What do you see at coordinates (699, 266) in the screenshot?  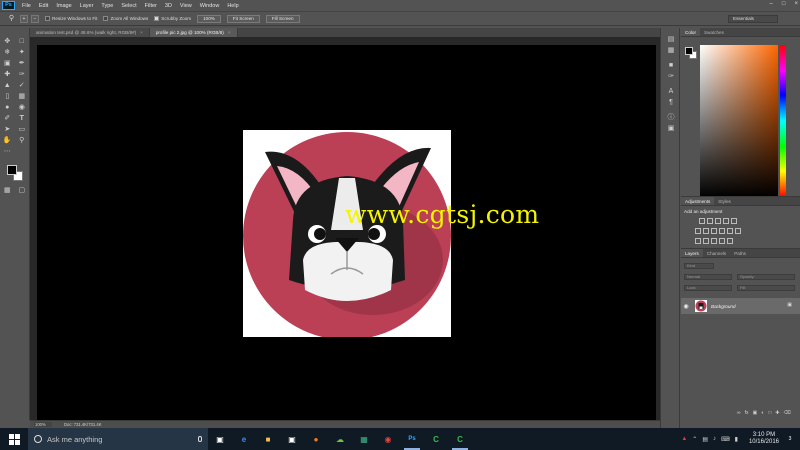 I see `layer-kind-filter: Kind` at bounding box center [699, 266].